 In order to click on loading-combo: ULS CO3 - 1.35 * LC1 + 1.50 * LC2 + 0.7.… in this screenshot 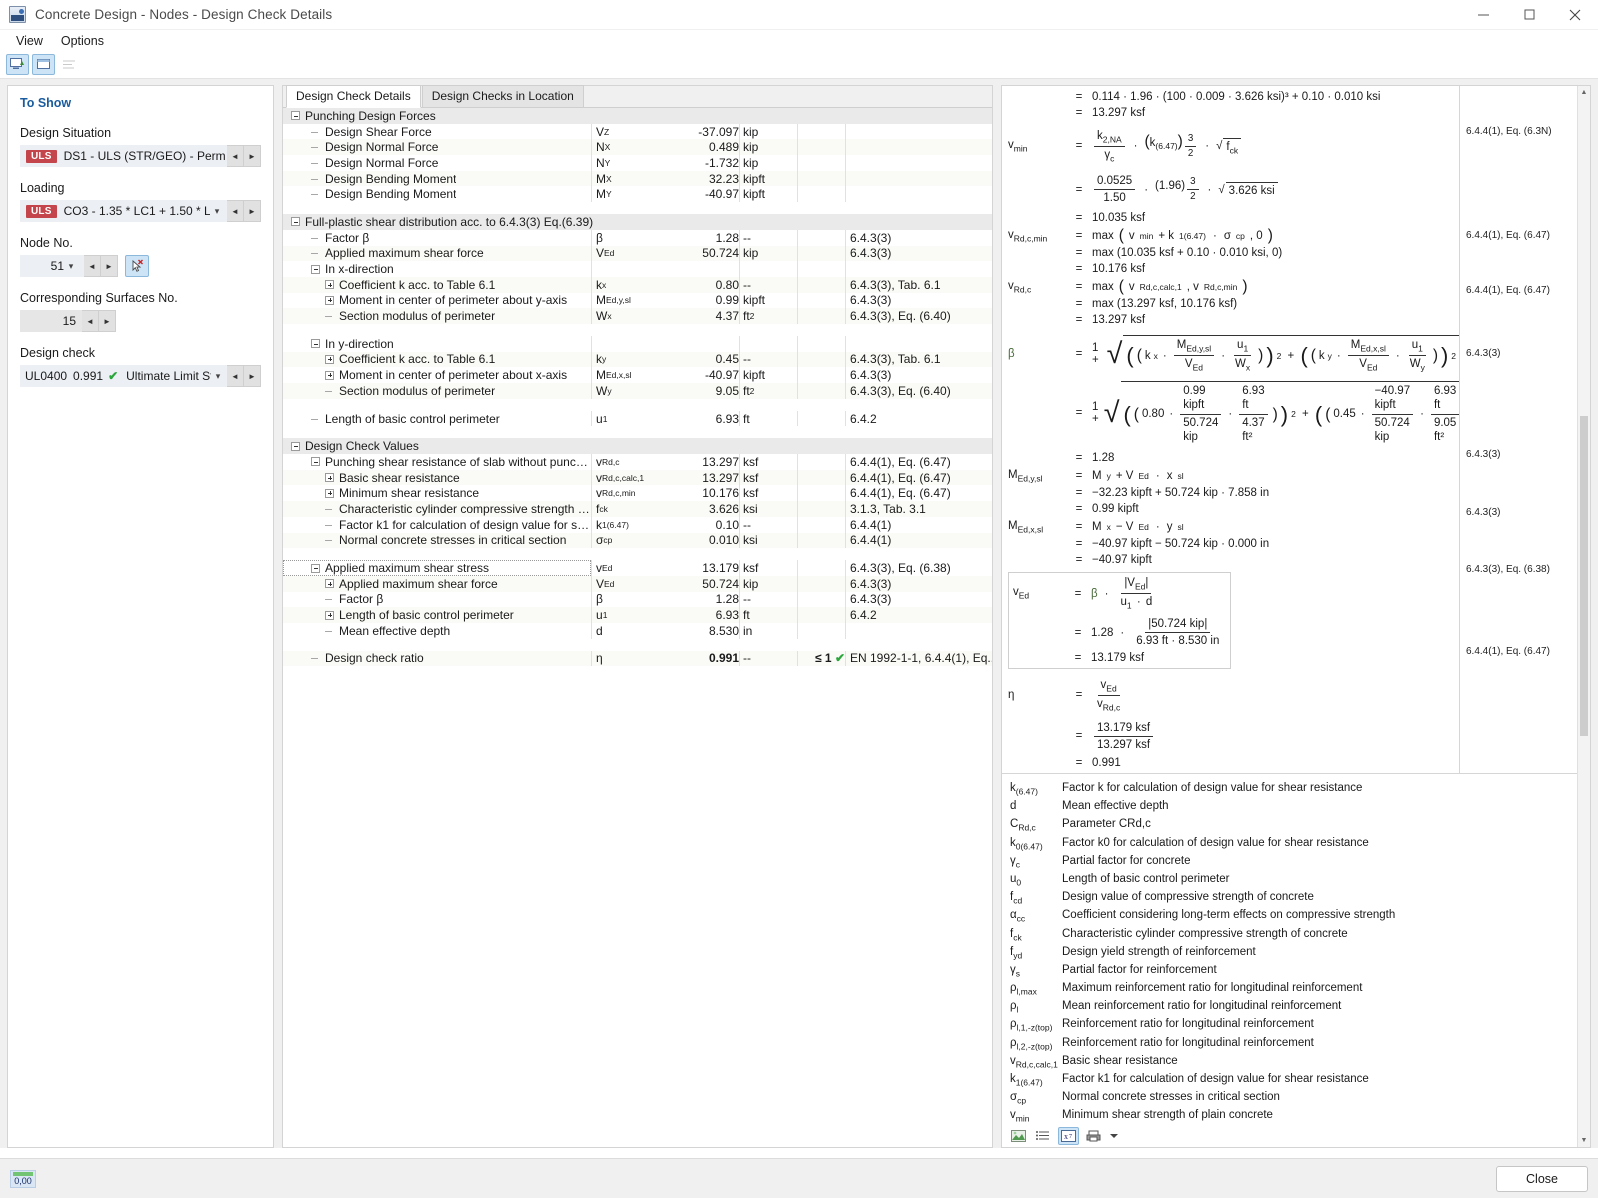, I will do `click(123, 211)`.